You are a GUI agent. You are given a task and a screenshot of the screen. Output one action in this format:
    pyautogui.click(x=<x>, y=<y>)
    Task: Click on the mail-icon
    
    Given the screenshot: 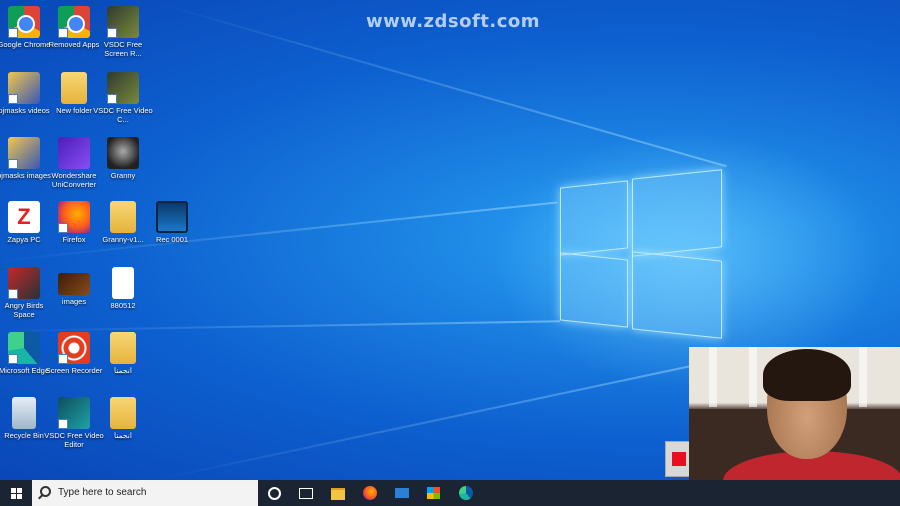 What is the action you would take?
    pyautogui.click(x=402, y=493)
    